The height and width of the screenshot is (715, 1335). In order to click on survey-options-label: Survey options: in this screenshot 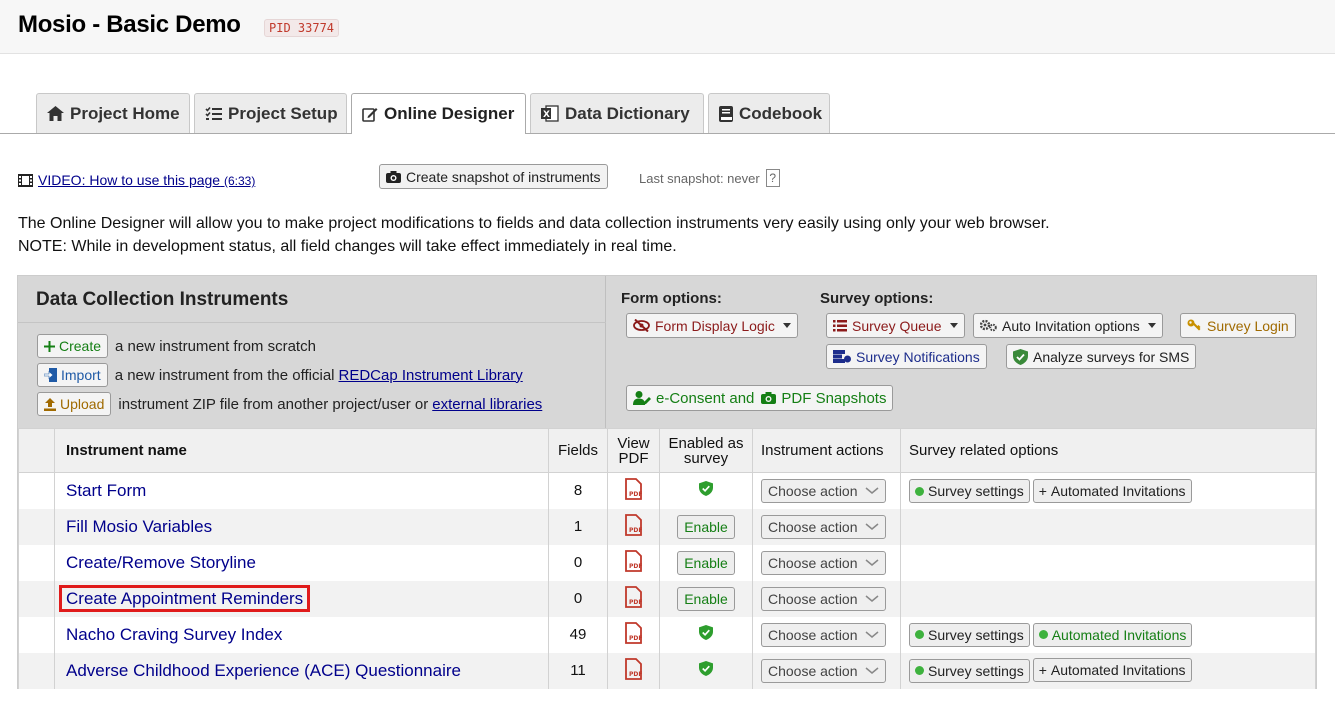, I will do `click(877, 298)`.